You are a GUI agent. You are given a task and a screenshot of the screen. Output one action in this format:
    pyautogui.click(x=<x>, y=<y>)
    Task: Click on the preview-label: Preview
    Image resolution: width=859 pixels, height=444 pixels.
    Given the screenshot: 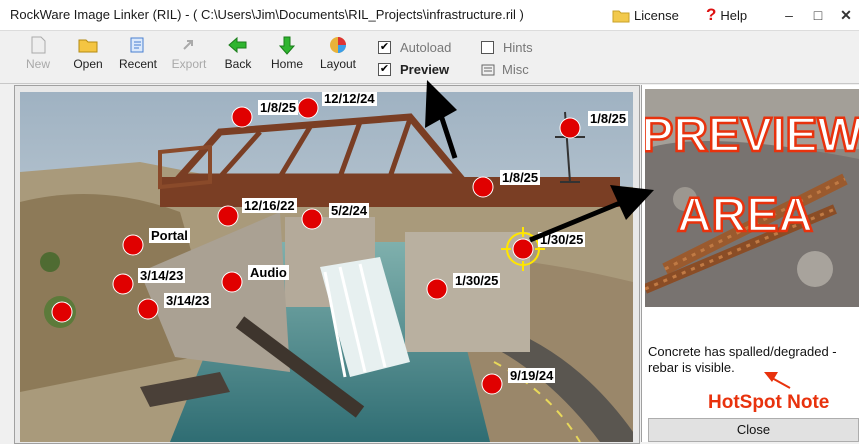 What is the action you would take?
    pyautogui.click(x=425, y=69)
    